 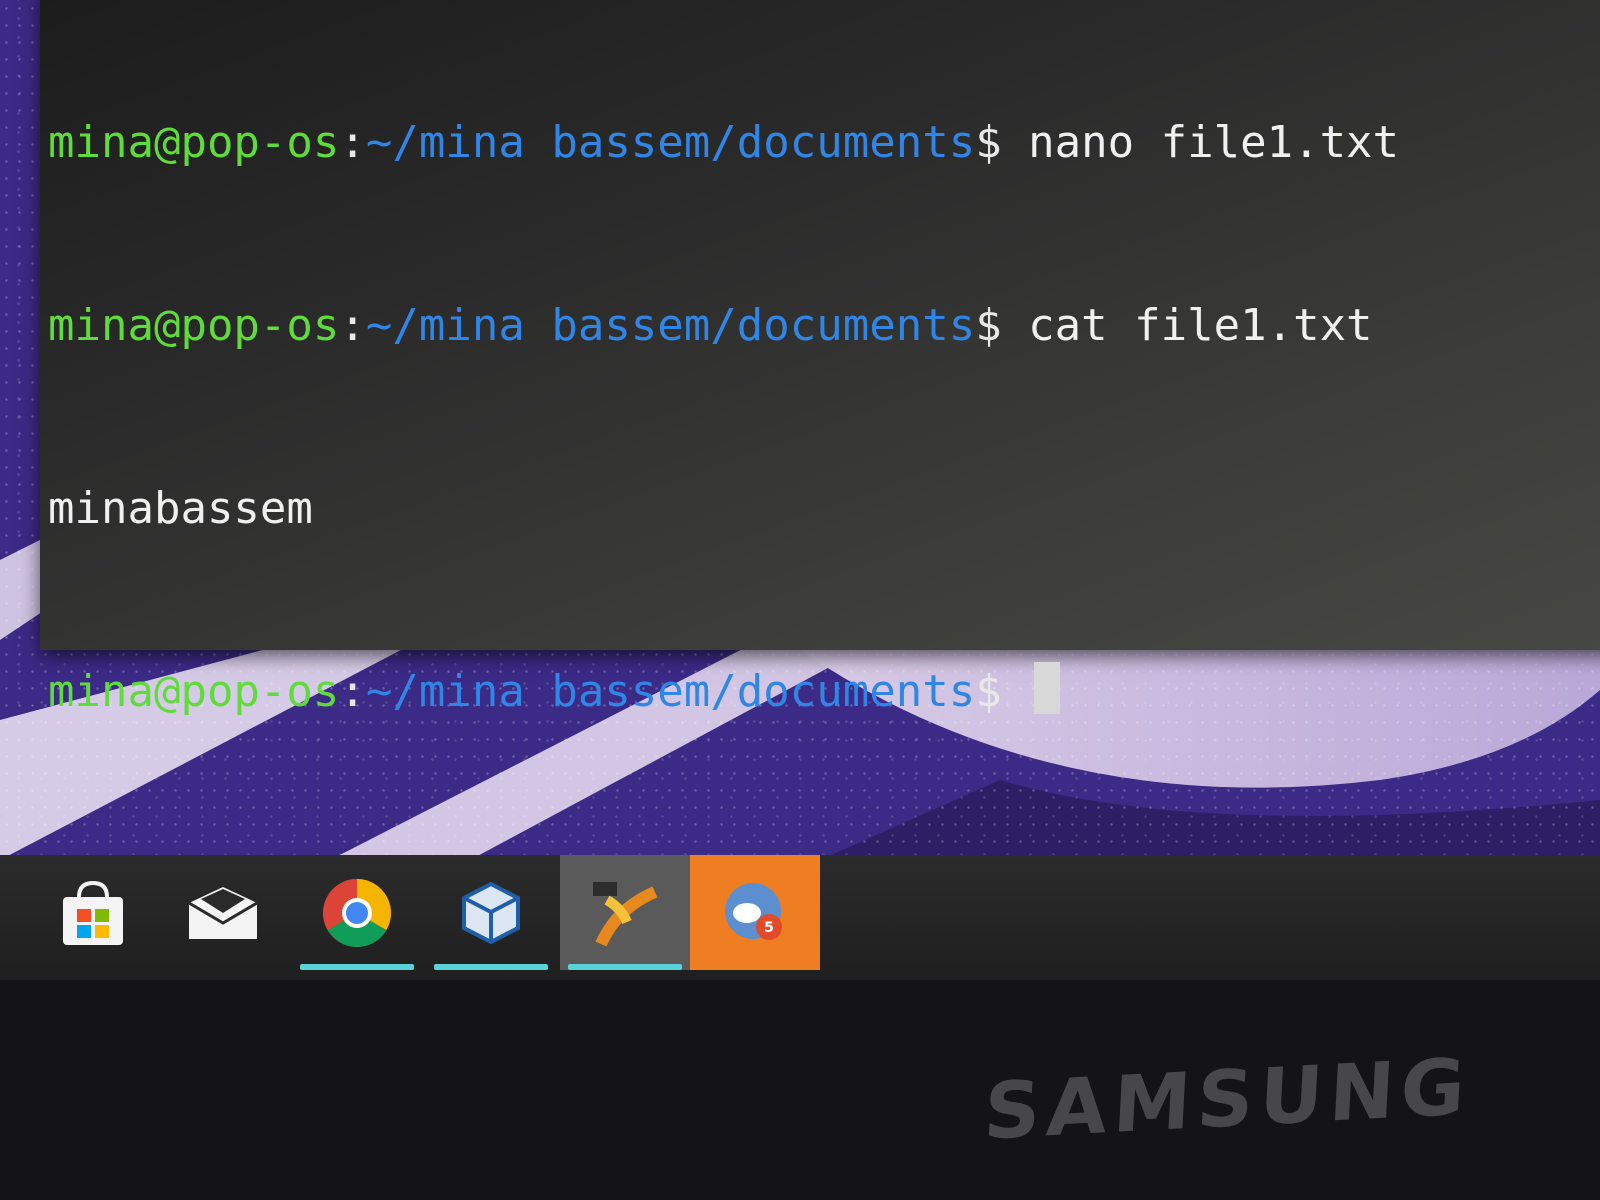 I want to click on codeblocks-icon, so click(x=625, y=914).